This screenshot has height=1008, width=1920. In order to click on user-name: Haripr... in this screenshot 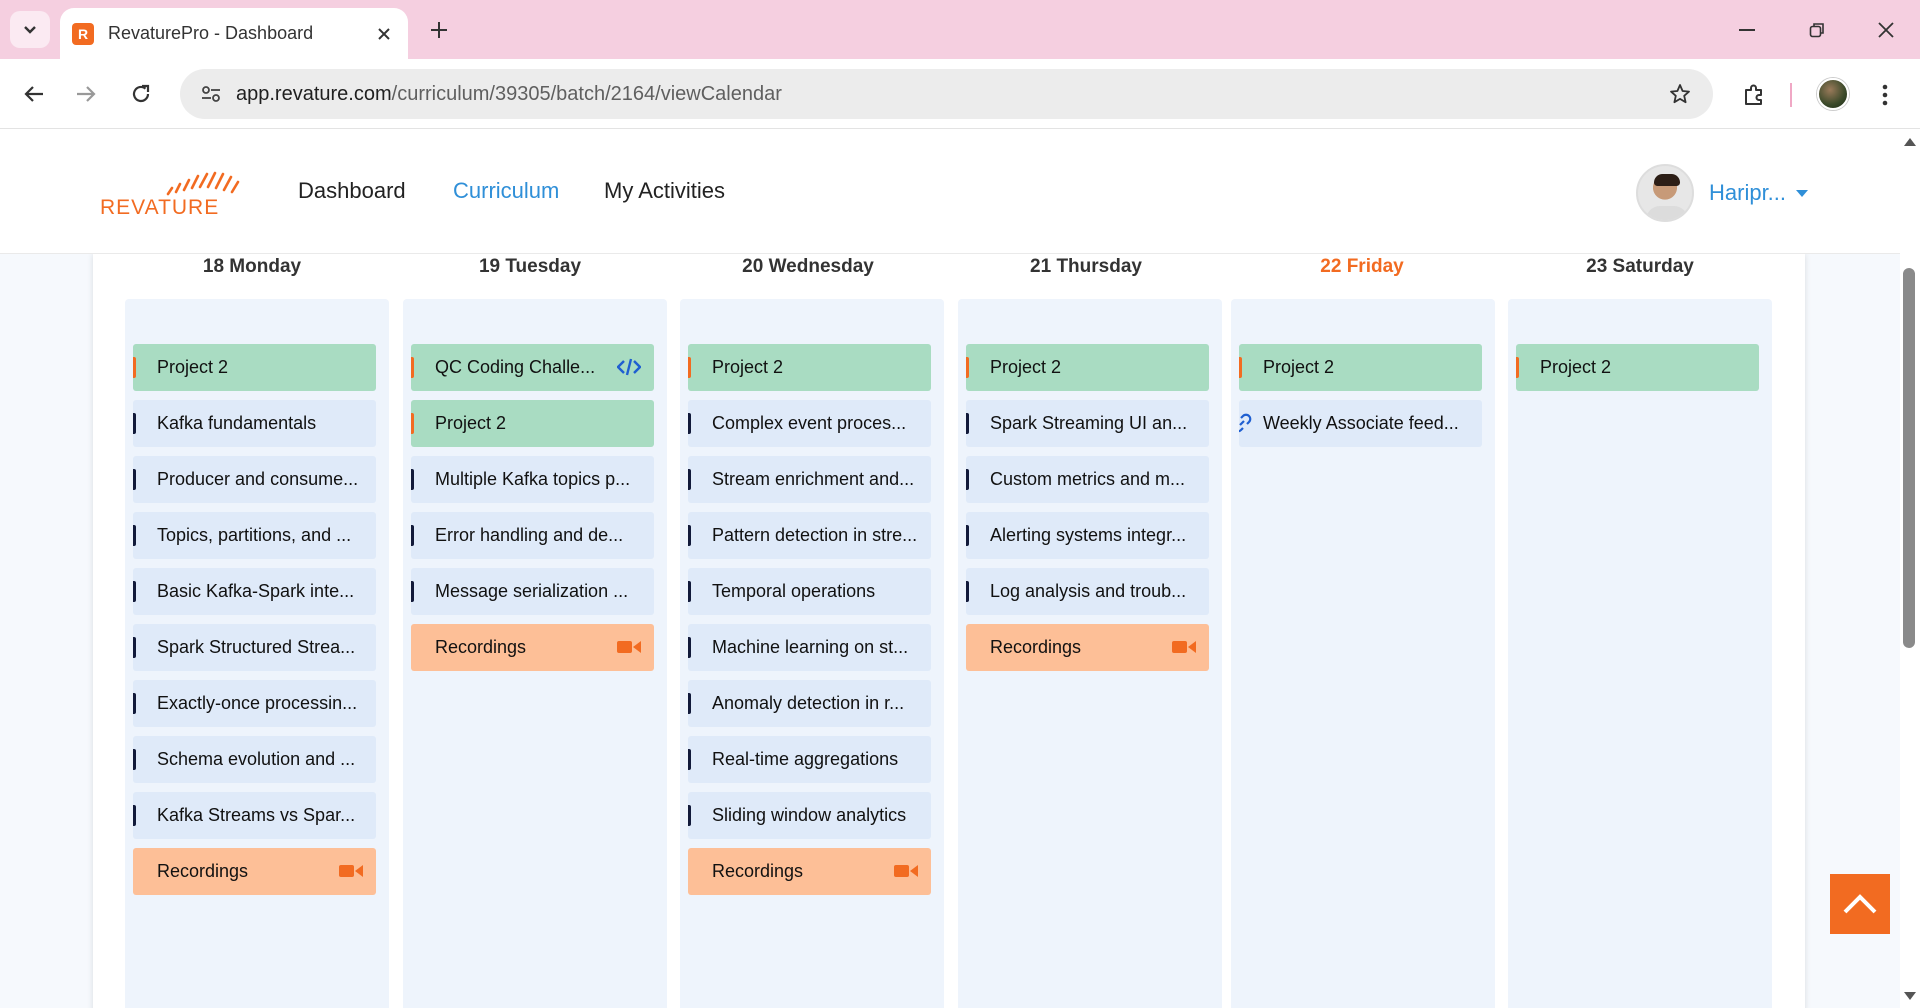, I will do `click(1747, 193)`.